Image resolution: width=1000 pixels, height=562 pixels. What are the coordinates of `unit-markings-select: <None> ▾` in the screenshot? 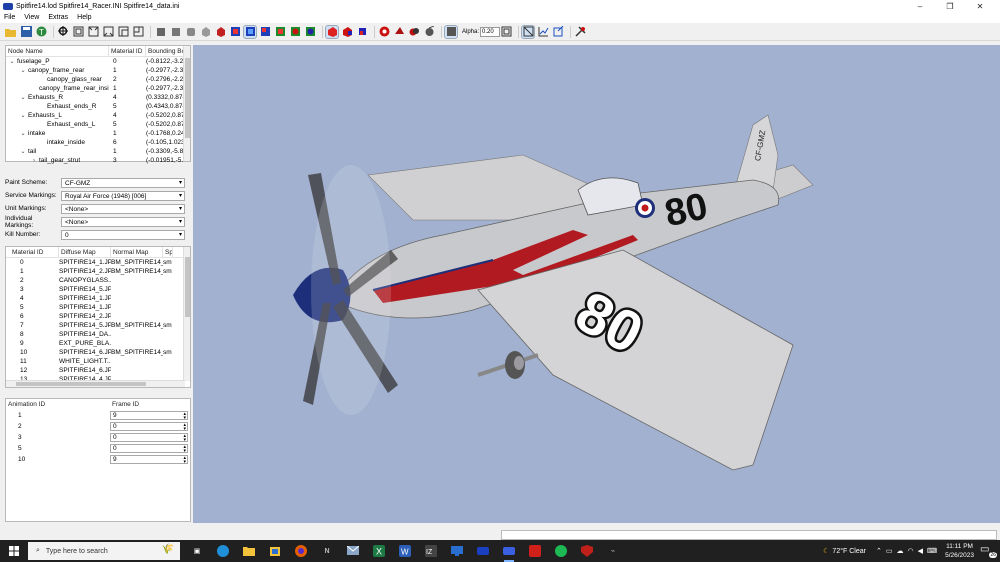 It's located at (123, 208).